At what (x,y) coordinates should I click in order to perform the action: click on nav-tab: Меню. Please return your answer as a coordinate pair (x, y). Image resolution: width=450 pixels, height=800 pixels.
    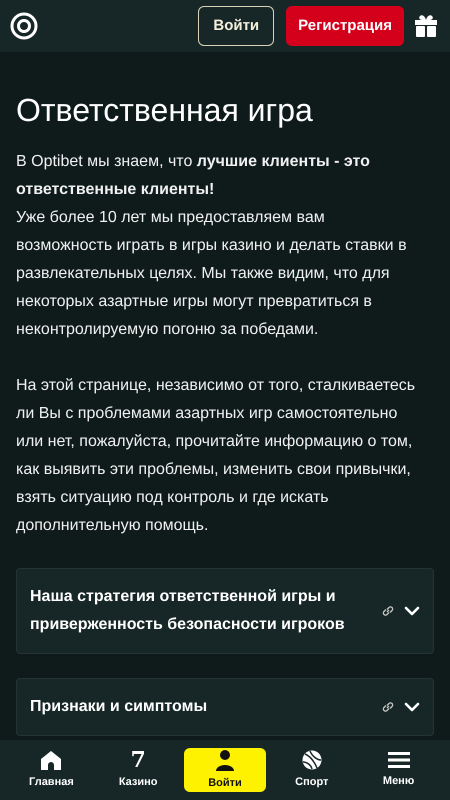
    Looking at the image, I should click on (399, 770).